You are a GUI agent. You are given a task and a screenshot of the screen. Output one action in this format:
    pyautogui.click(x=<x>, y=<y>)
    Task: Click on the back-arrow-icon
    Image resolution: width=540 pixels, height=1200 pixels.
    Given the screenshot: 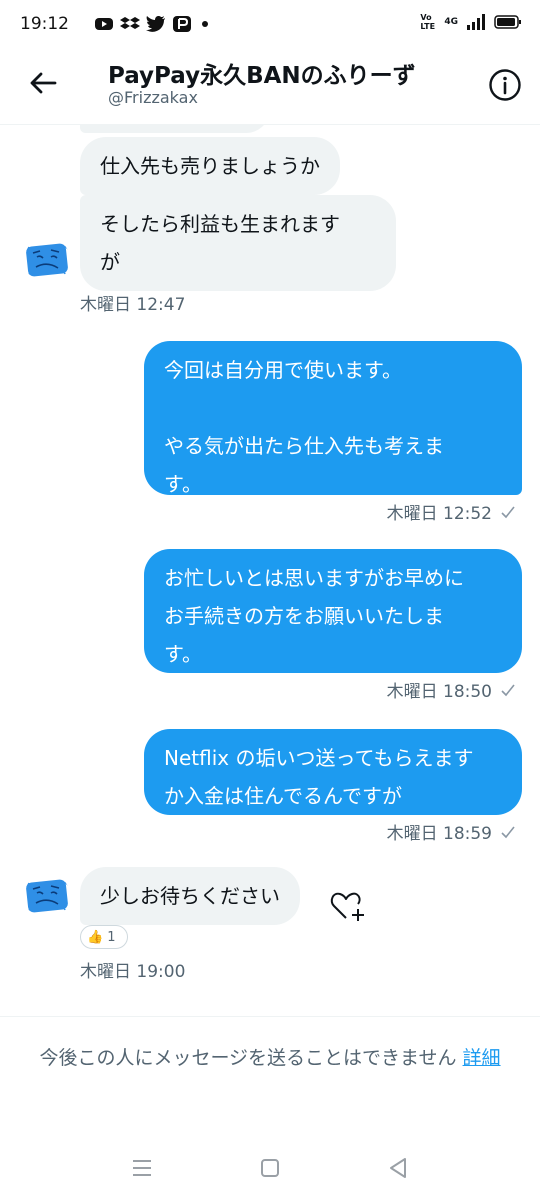 What is the action you would take?
    pyautogui.click(x=43, y=83)
    